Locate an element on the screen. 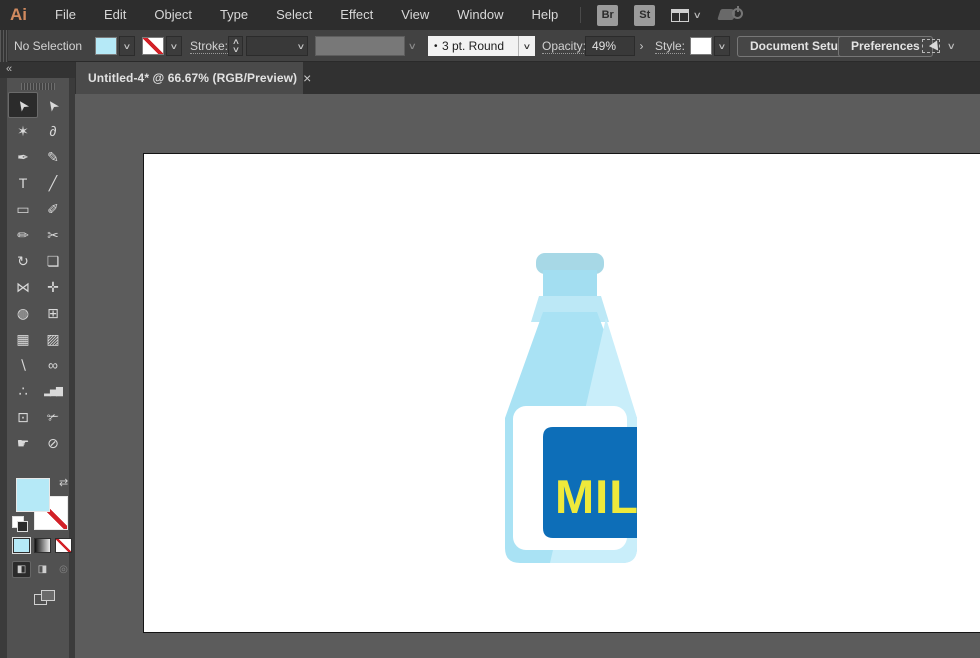 The image size is (980, 658). brush-definition-field: • 3 pt. Round ∨ is located at coordinates (481, 46).